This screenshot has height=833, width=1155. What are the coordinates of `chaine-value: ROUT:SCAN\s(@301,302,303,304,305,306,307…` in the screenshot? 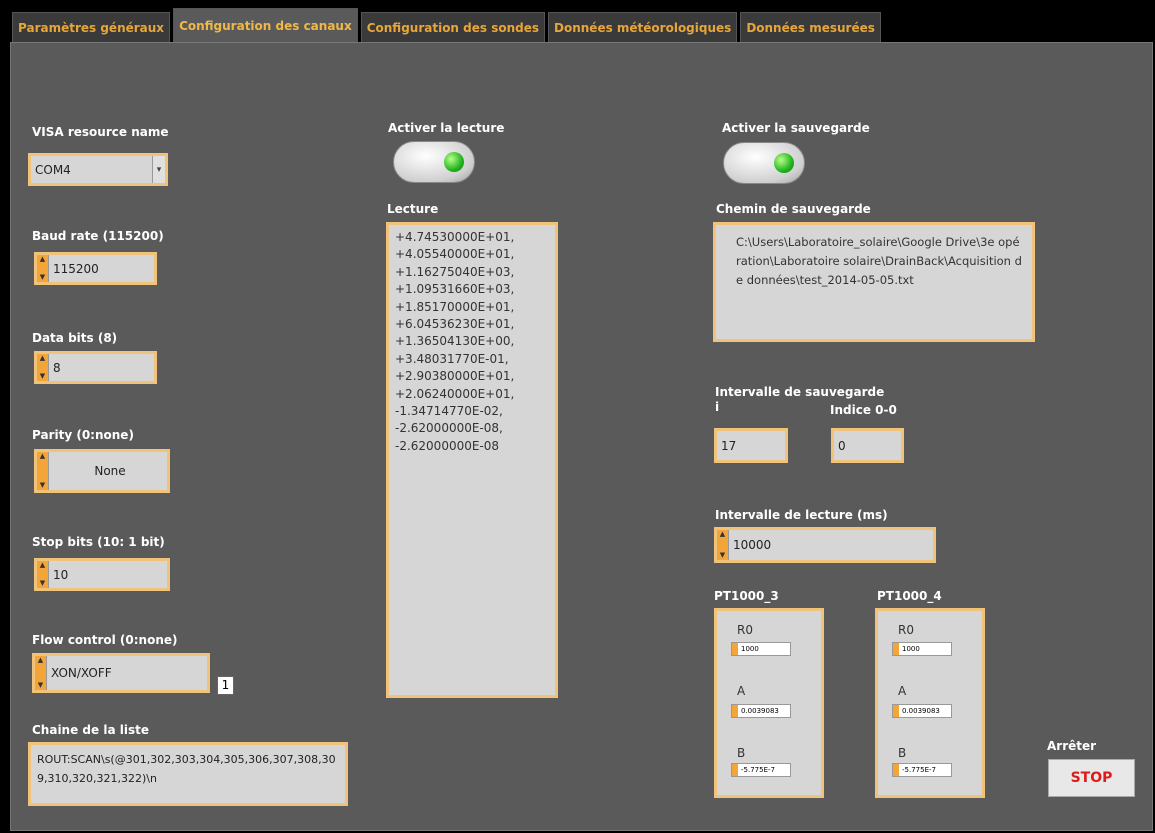 It's located at (186, 769).